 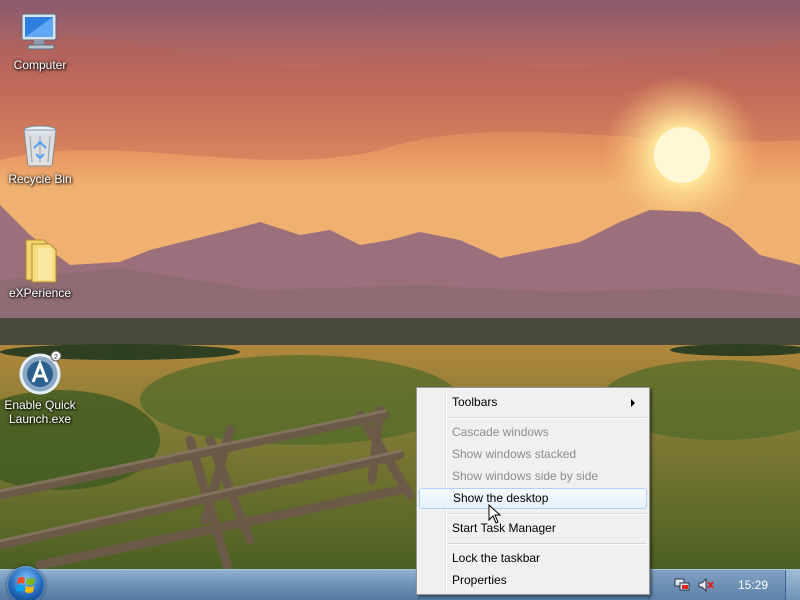 I want to click on taskbar: 15:29, so click(x=400, y=583).